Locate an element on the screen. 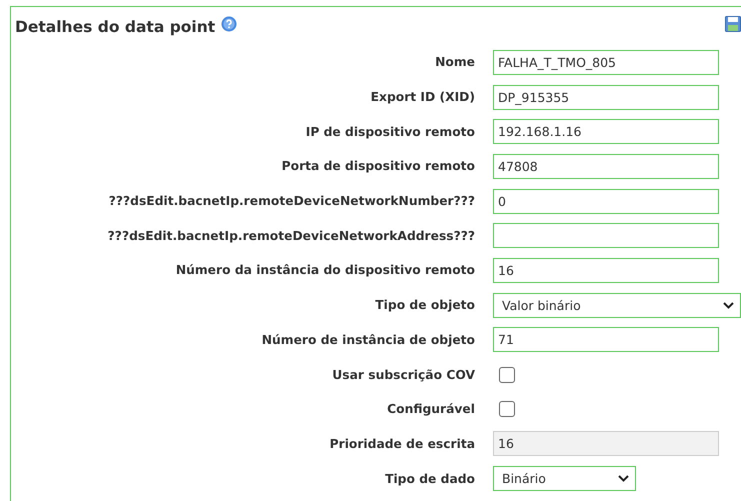 This screenshot has height=501, width=741. field-label: Tipo de dado is located at coordinates (429, 479).